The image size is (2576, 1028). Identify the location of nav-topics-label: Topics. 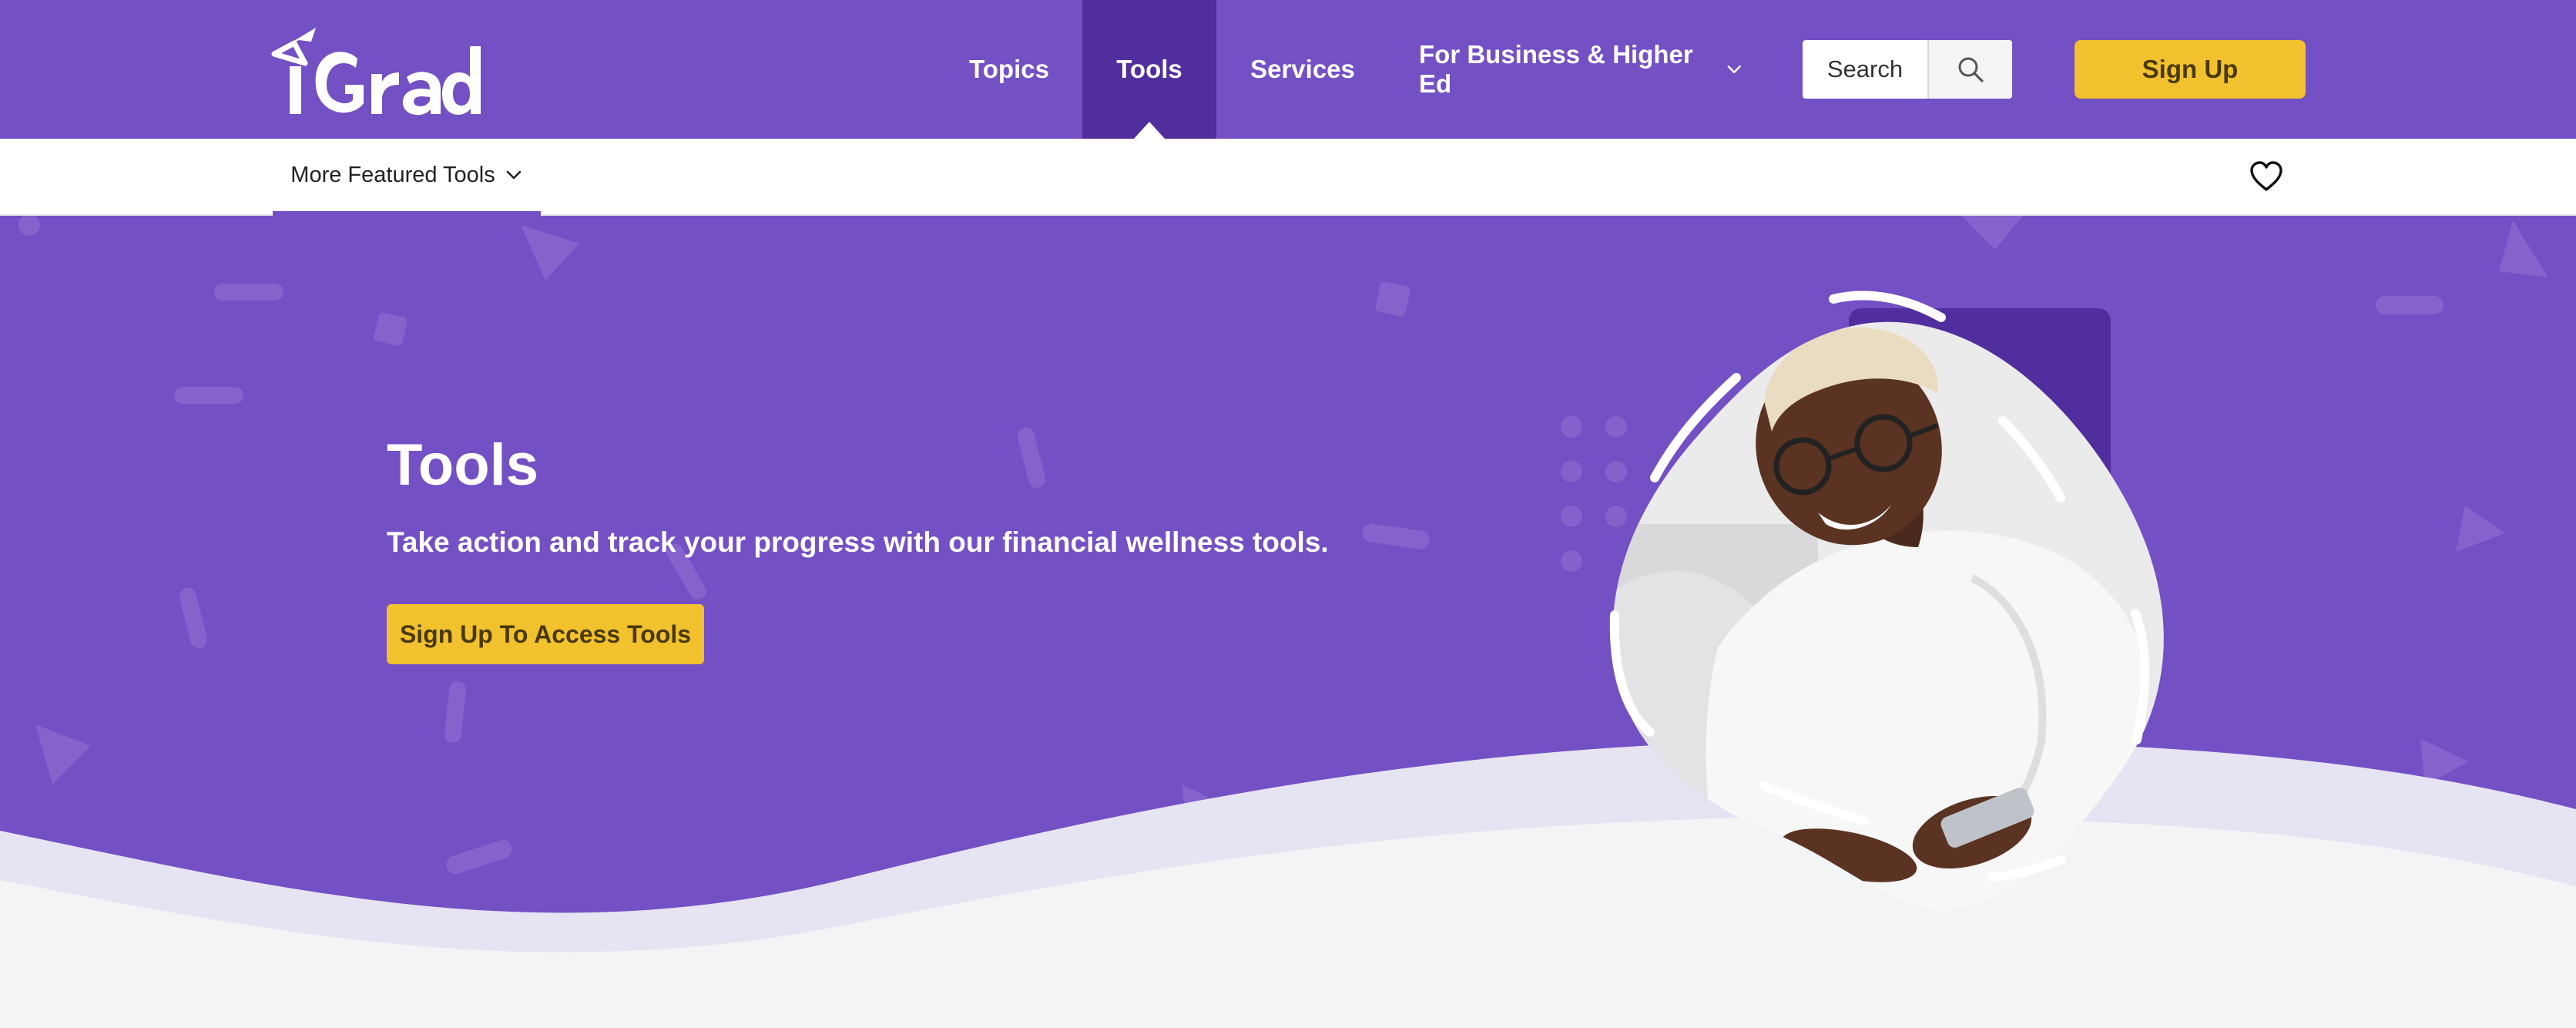
(1009, 69).